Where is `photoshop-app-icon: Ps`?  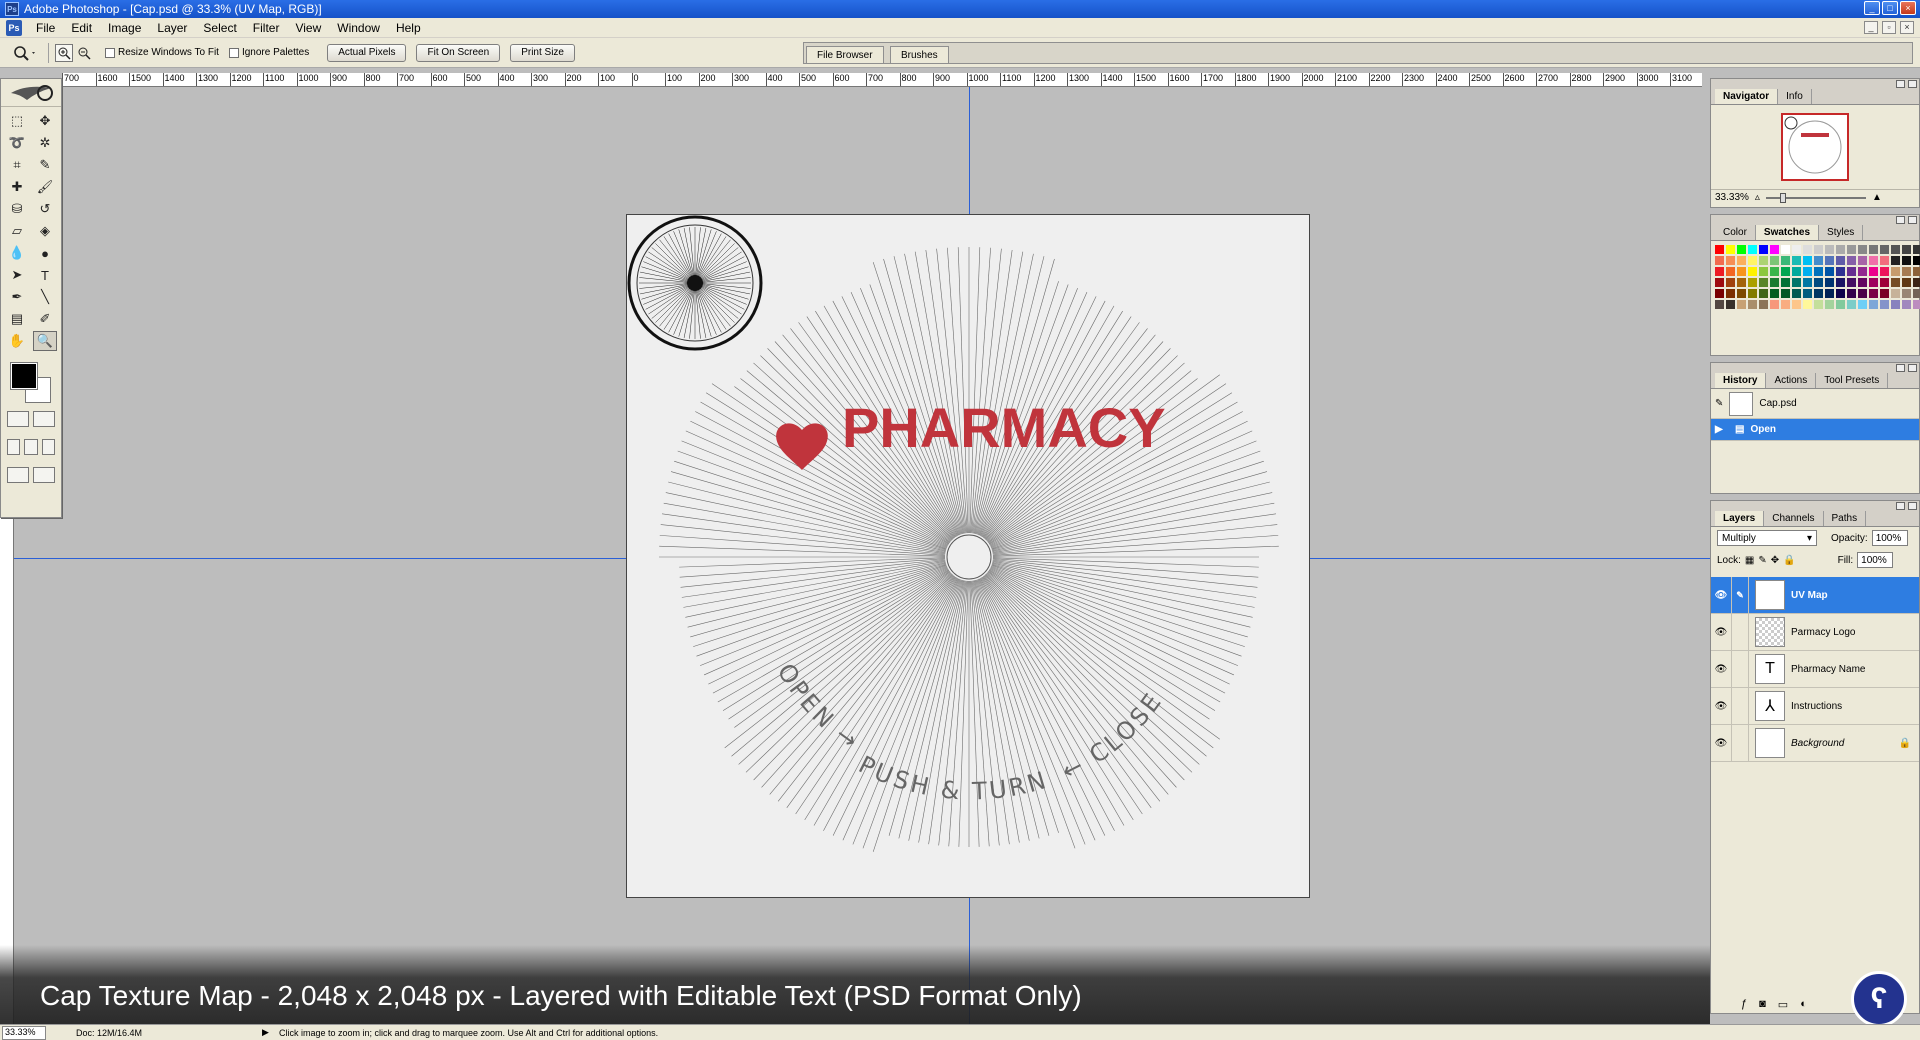 photoshop-app-icon: Ps is located at coordinates (12, 9).